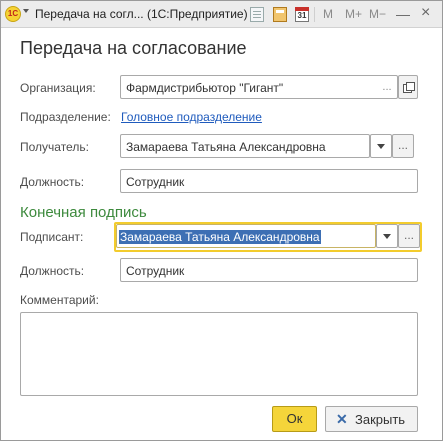 The width and height of the screenshot is (443, 441). What do you see at coordinates (257, 14) in the screenshot?
I see `document-icon` at bounding box center [257, 14].